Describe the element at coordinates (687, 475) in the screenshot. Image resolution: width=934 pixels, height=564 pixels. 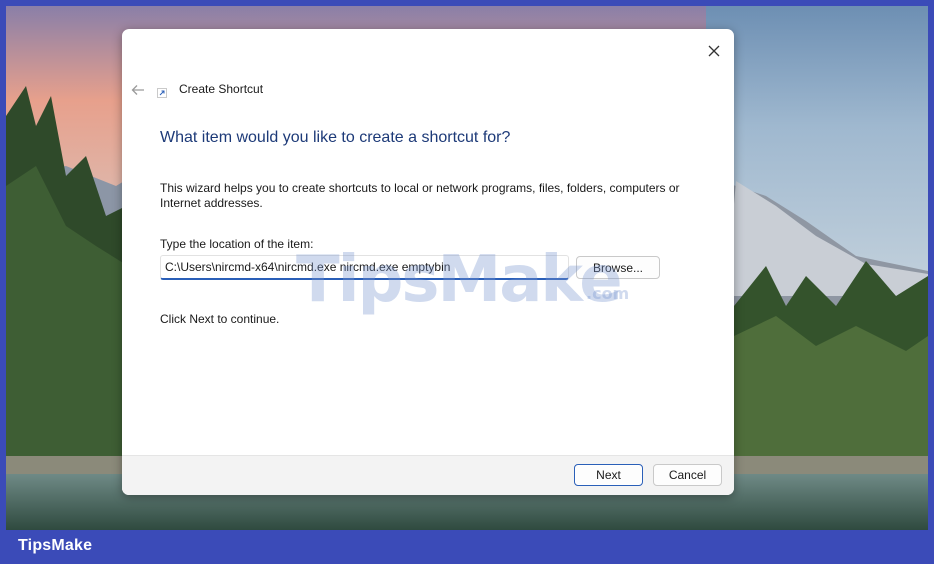
I see `cancel-button: Cancel` at that location.